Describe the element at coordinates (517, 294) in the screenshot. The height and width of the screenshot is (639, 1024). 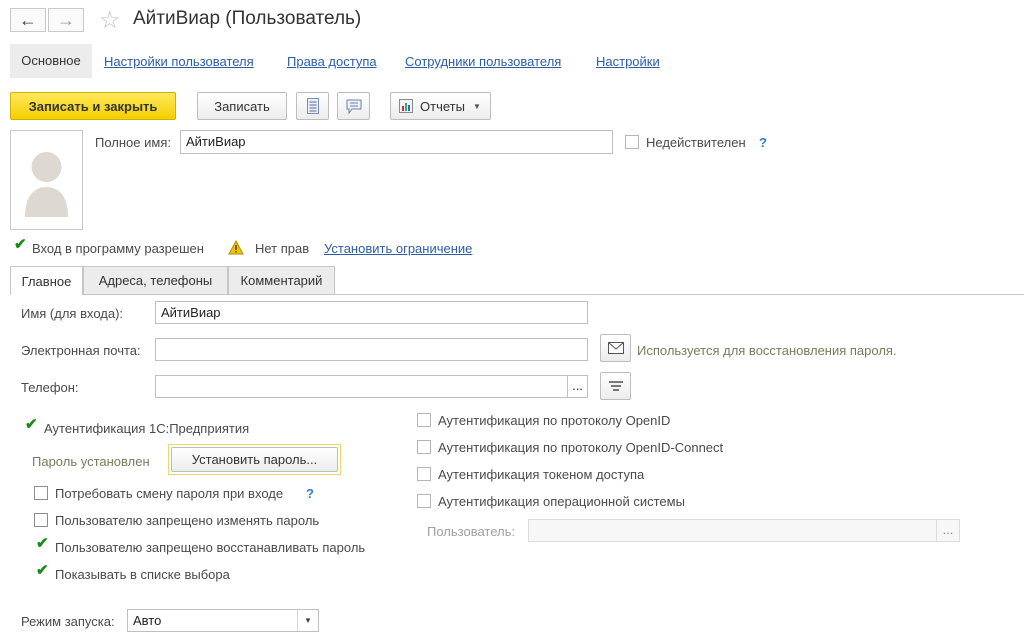
I see `tab-divider` at that location.